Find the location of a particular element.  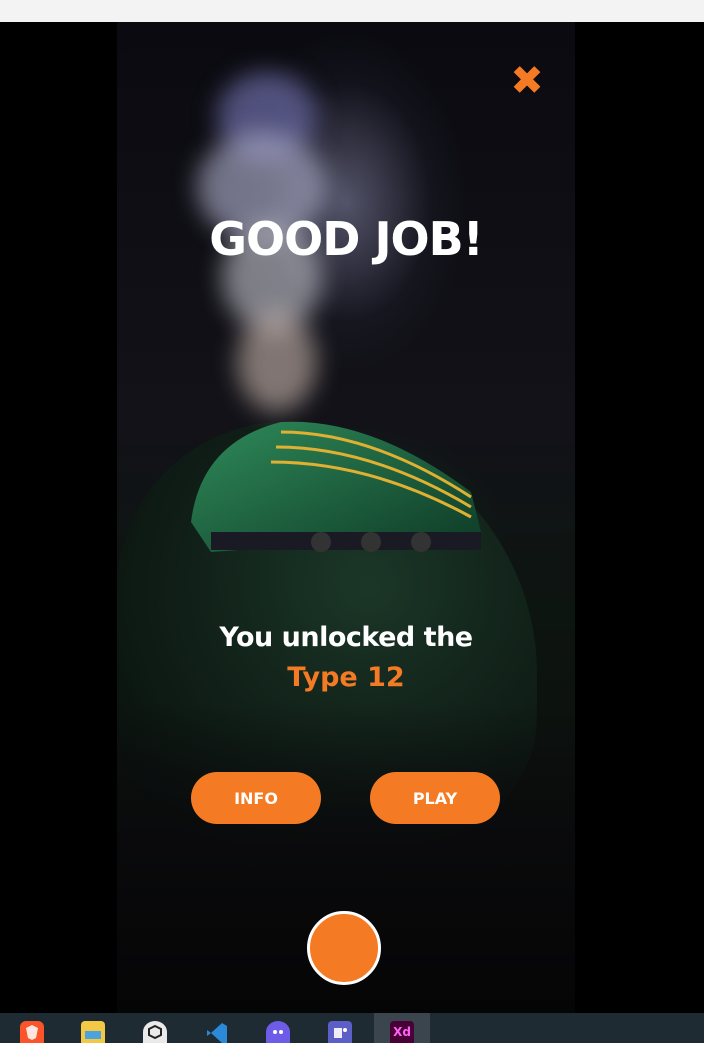

unlocked-item-name: Type 12 is located at coordinates (346, 677).